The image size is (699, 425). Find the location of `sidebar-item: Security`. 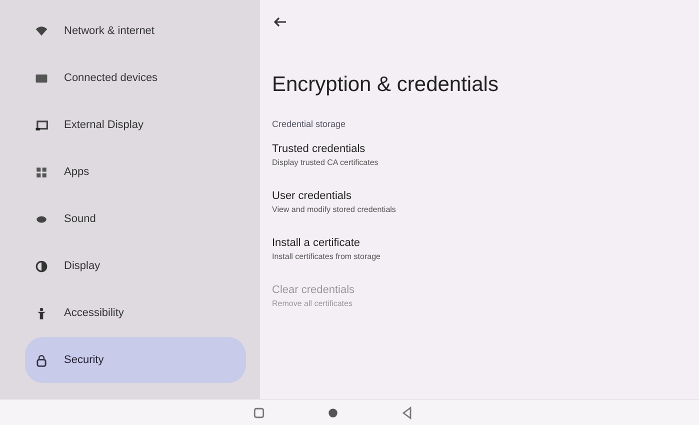

sidebar-item: Security is located at coordinates (135, 360).